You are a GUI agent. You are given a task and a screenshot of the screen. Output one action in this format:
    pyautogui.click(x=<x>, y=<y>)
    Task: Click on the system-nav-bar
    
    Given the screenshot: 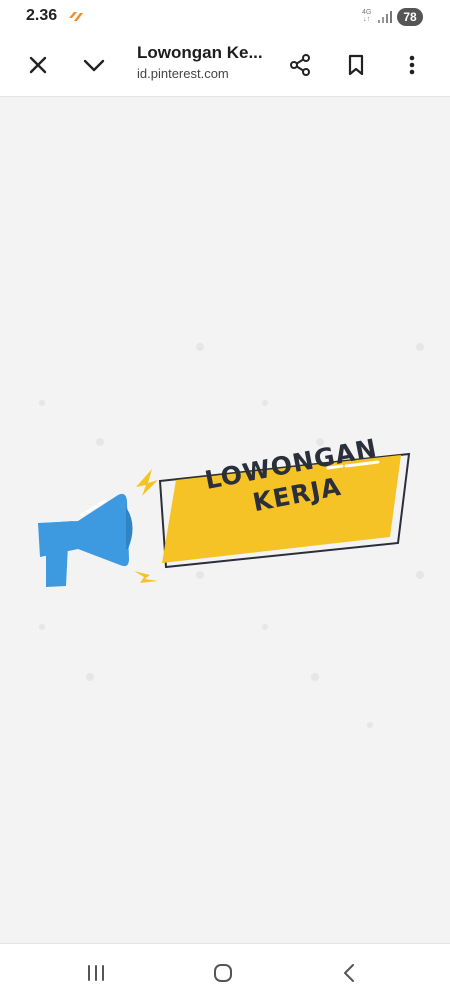 What is the action you would take?
    pyautogui.click(x=225, y=971)
    